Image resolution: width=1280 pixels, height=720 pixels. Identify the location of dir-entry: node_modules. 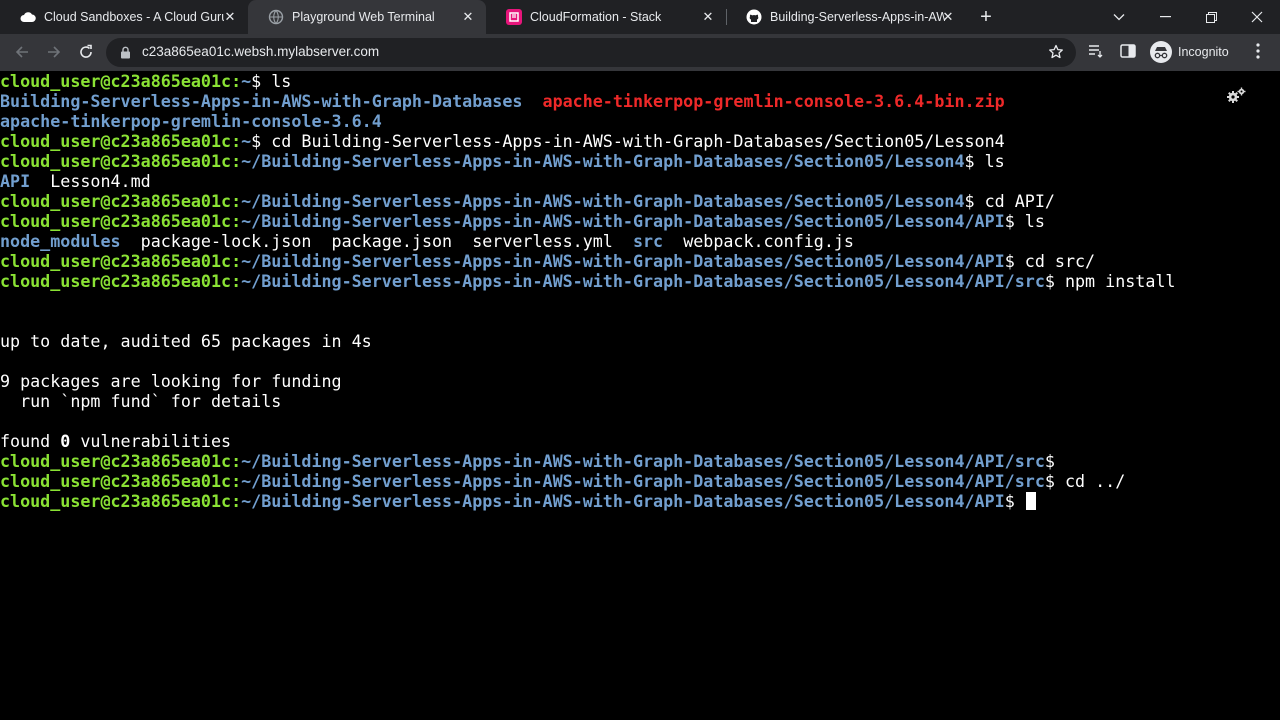
(60, 241).